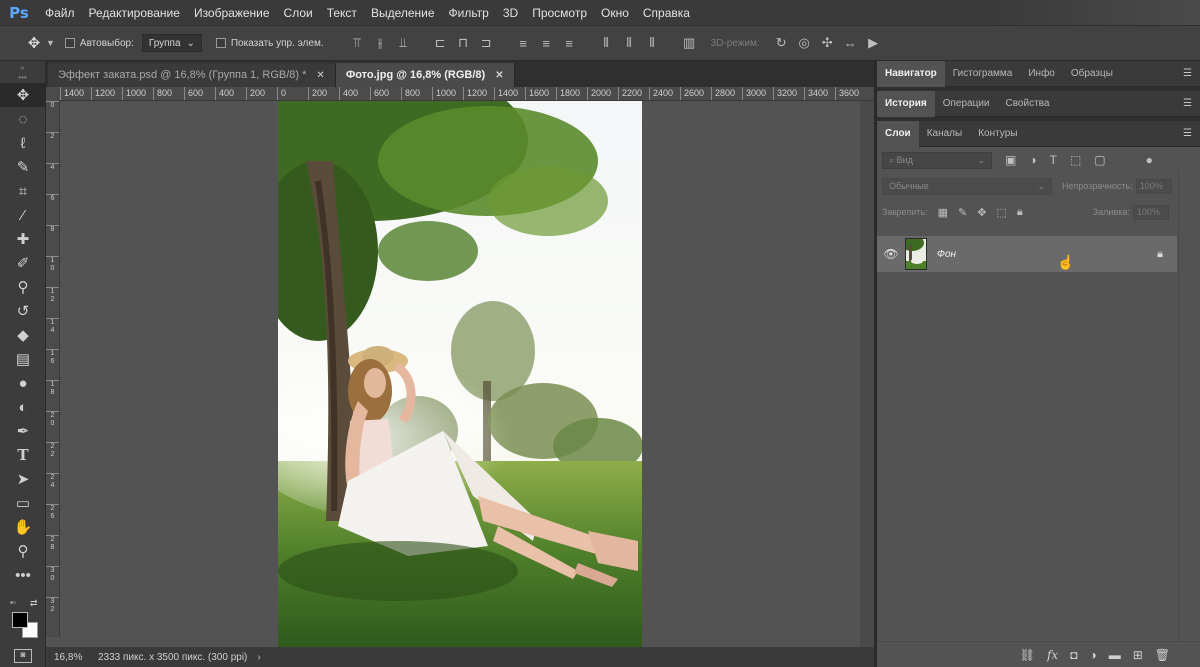  What do you see at coordinates (1099, 160) in the screenshot?
I see `filter-smart-object-icon: ▢` at bounding box center [1099, 160].